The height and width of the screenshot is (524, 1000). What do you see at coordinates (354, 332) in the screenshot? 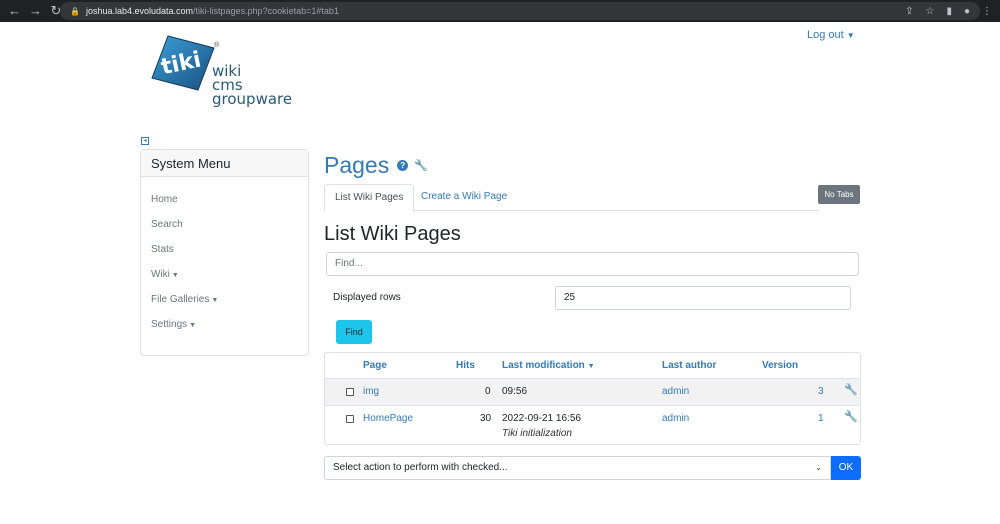
I see `find-button: Find` at bounding box center [354, 332].